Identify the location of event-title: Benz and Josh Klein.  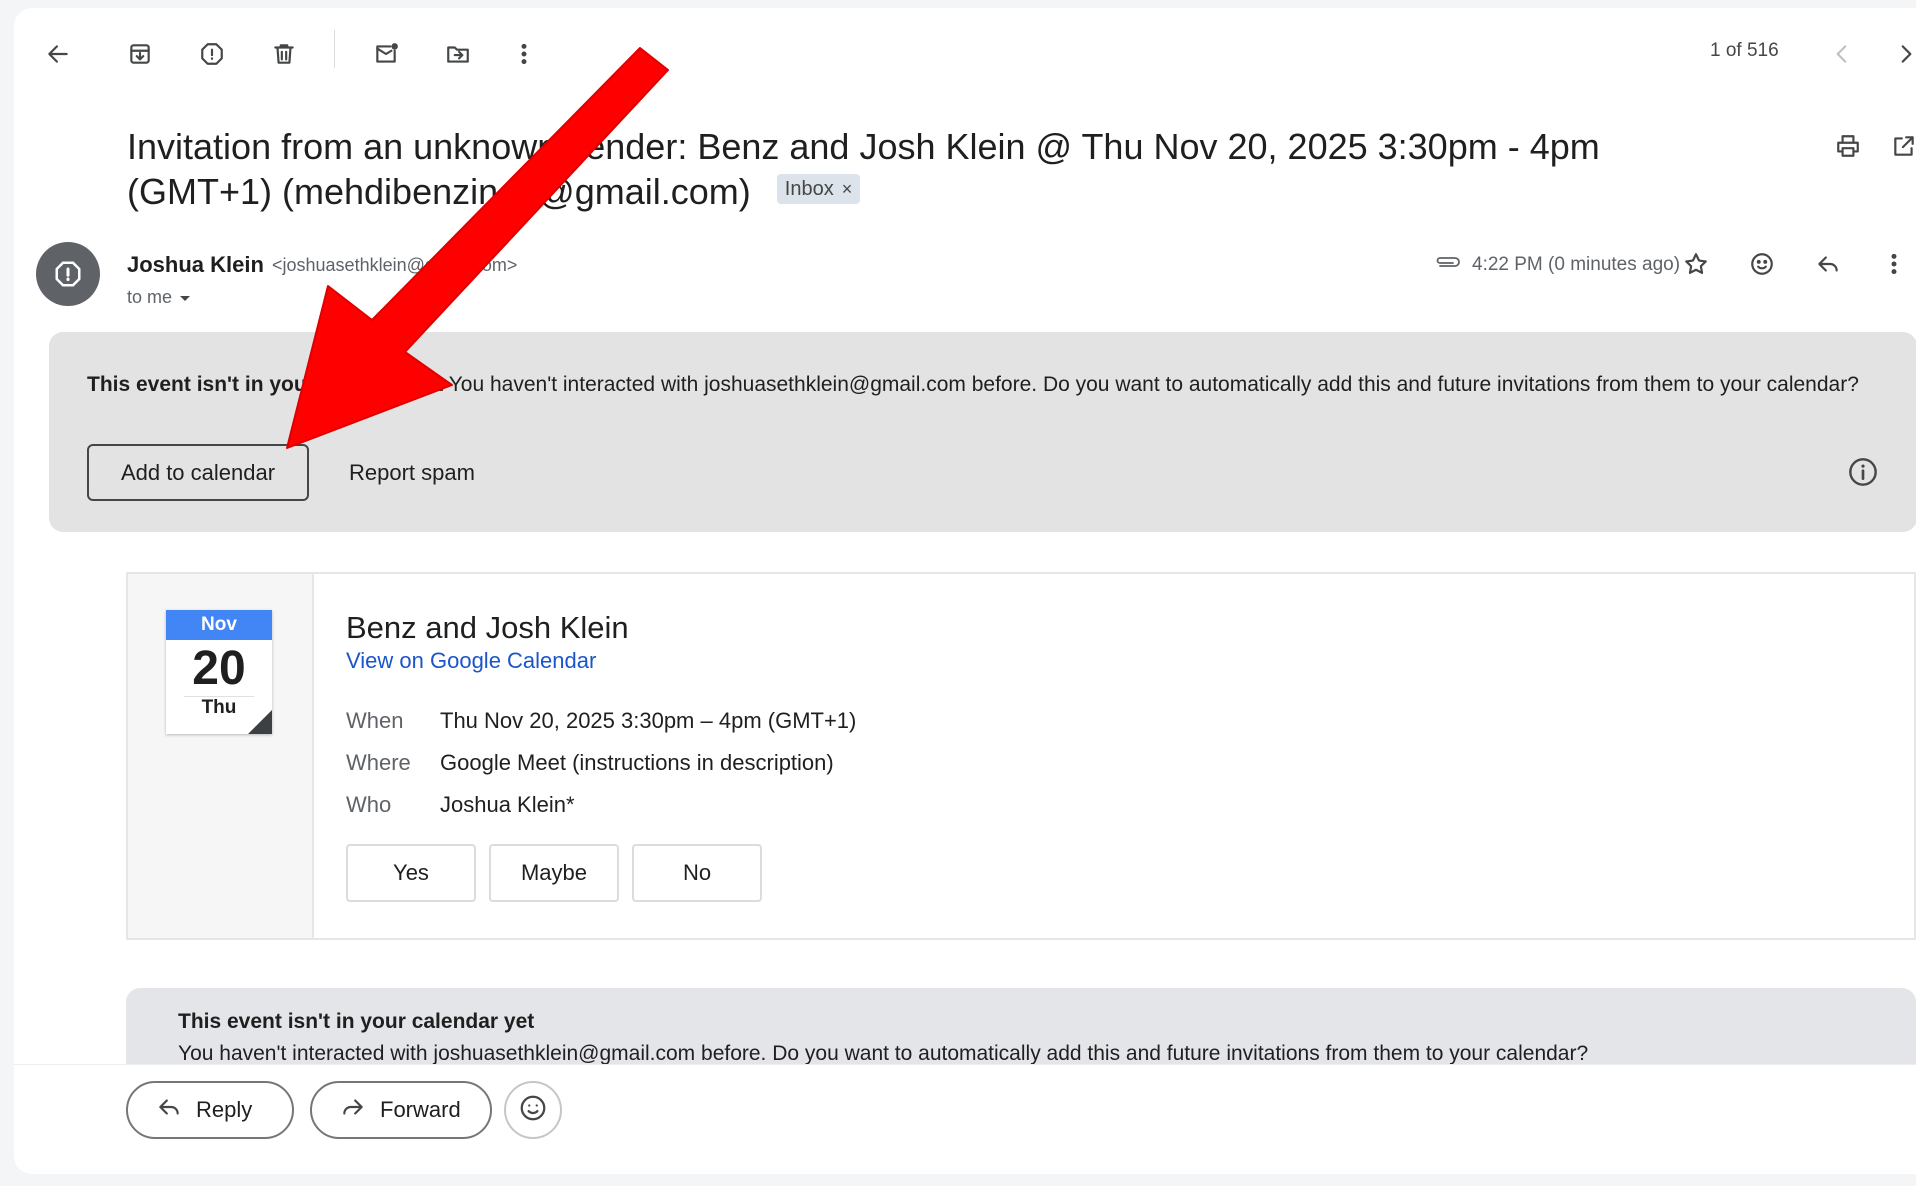
(487, 627).